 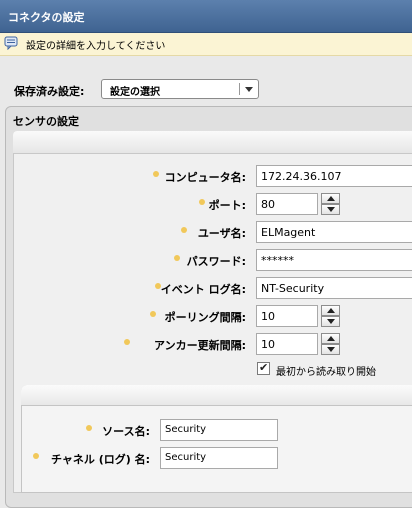 What do you see at coordinates (263, 368) in the screenshot?
I see `read-from-start-checkbox` at bounding box center [263, 368].